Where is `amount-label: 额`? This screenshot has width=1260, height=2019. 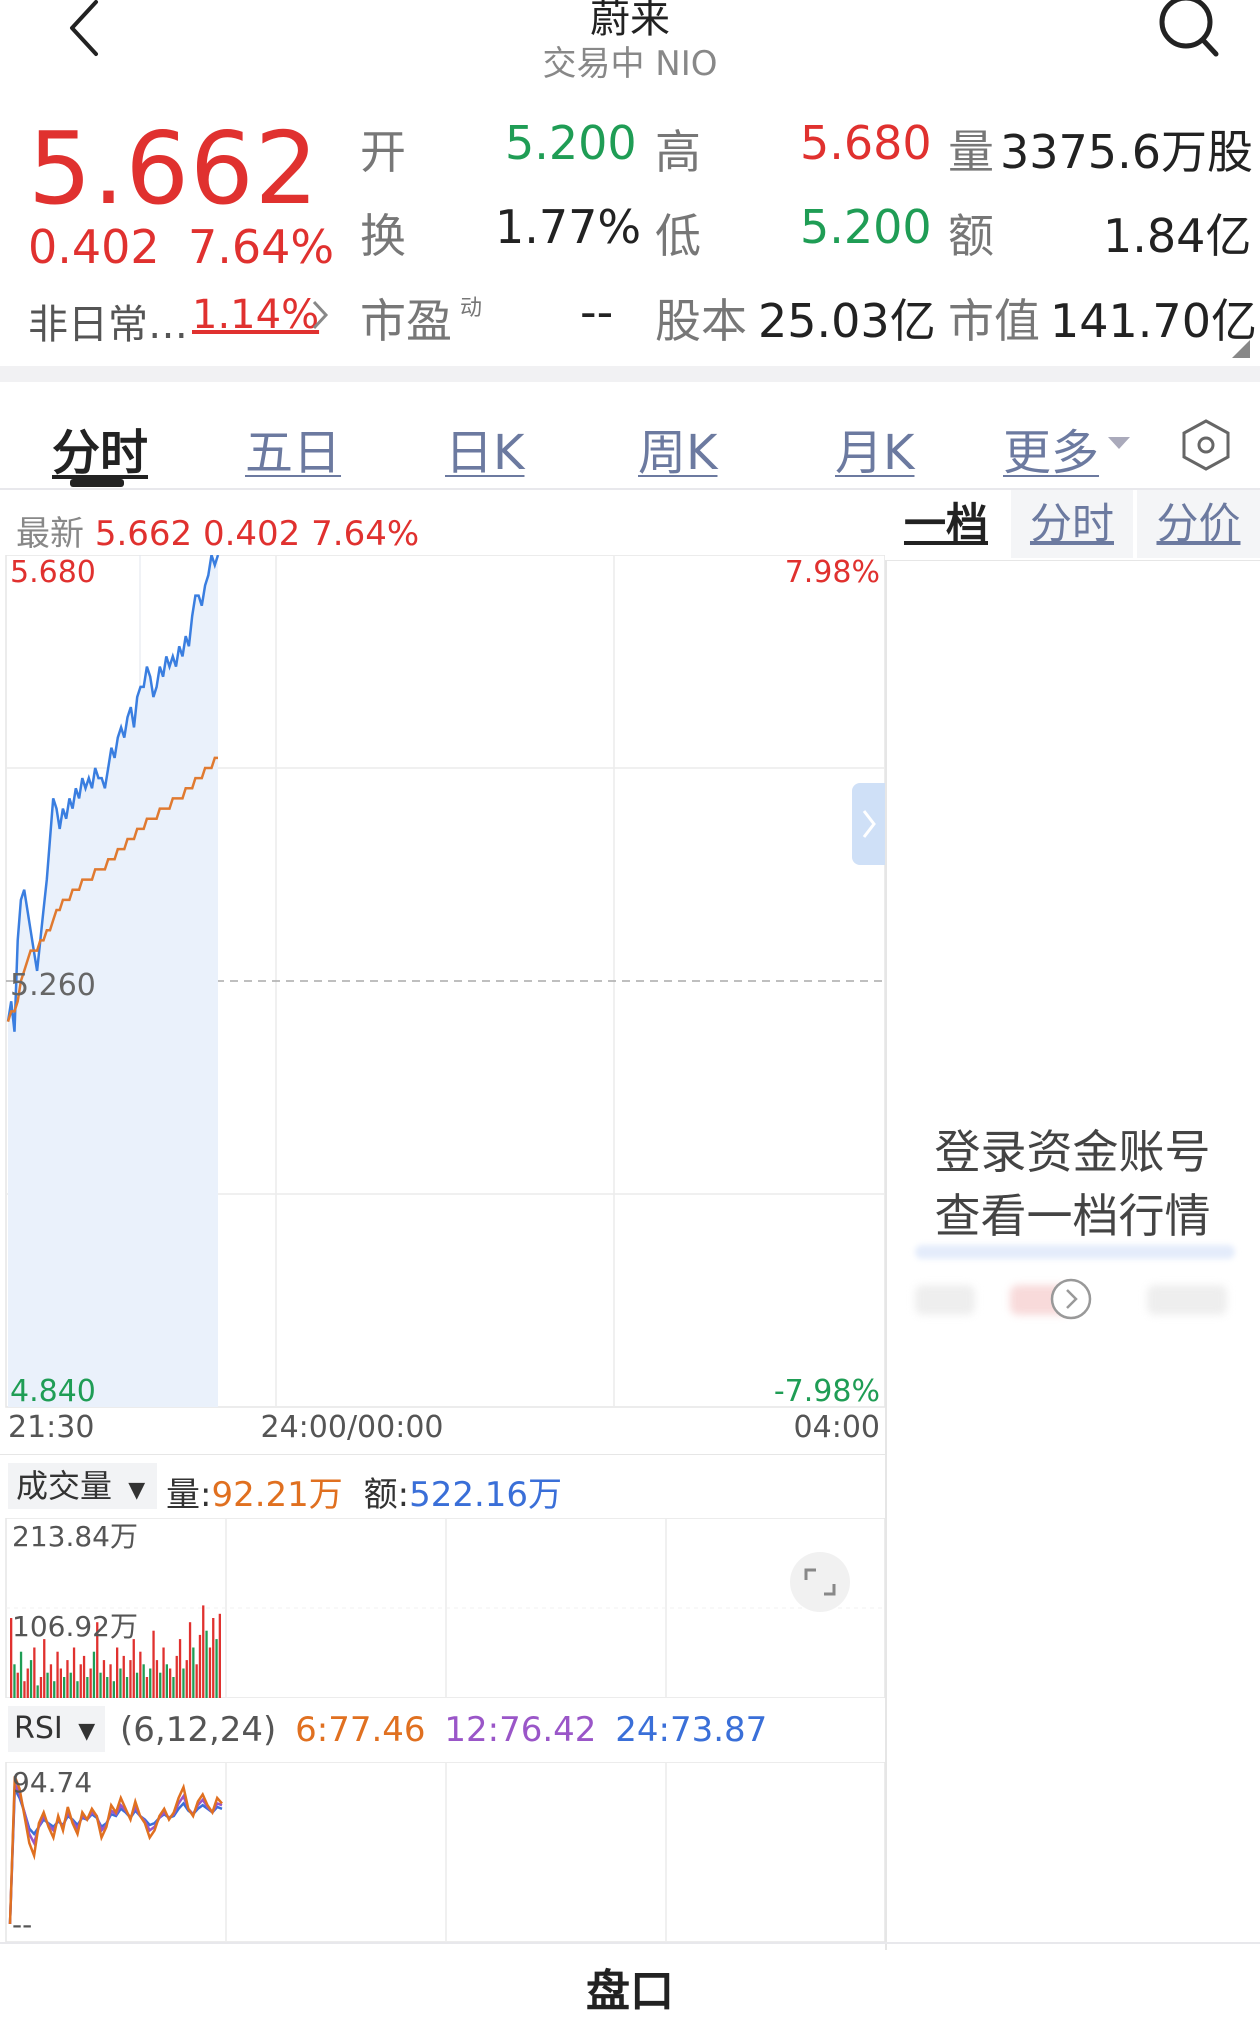 amount-label: 额 is located at coordinates (971, 236).